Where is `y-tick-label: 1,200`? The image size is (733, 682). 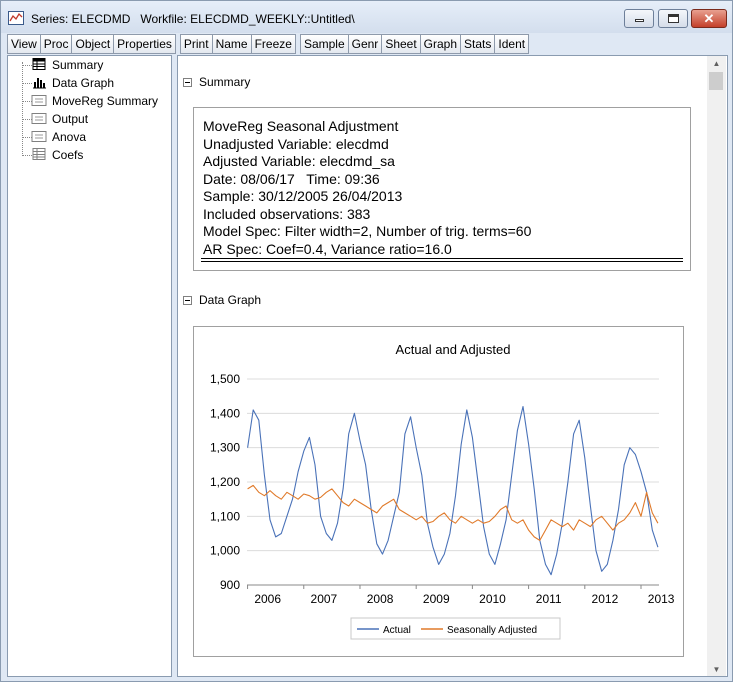 y-tick-label: 1,200 is located at coordinates (225, 482).